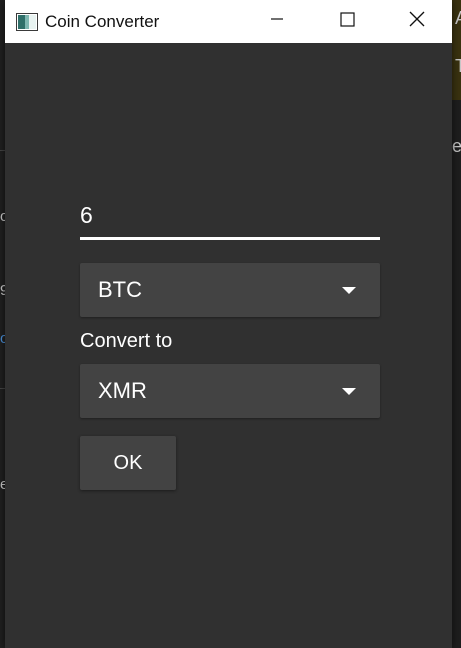 The image size is (461, 648). I want to click on amount-input: 6, so click(230, 219).